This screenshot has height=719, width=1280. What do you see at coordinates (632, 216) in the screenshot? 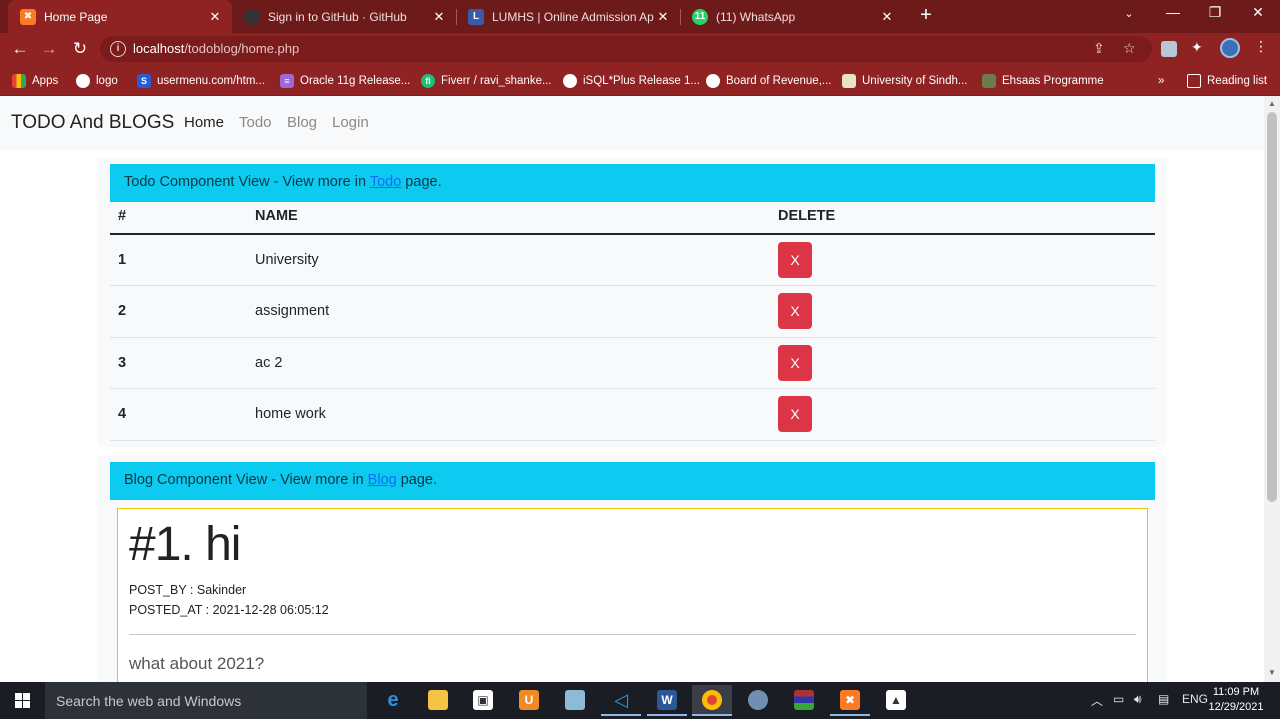
I see `table-header-row: # NAME DELETE` at bounding box center [632, 216].